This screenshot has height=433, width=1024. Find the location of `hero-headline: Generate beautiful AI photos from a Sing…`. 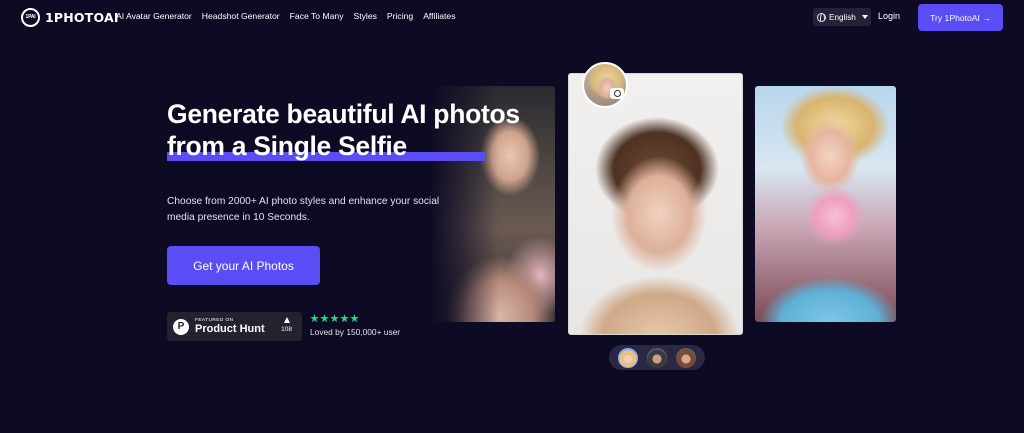

hero-headline: Generate beautiful AI photos from a Sing… is located at coordinates (357, 130).